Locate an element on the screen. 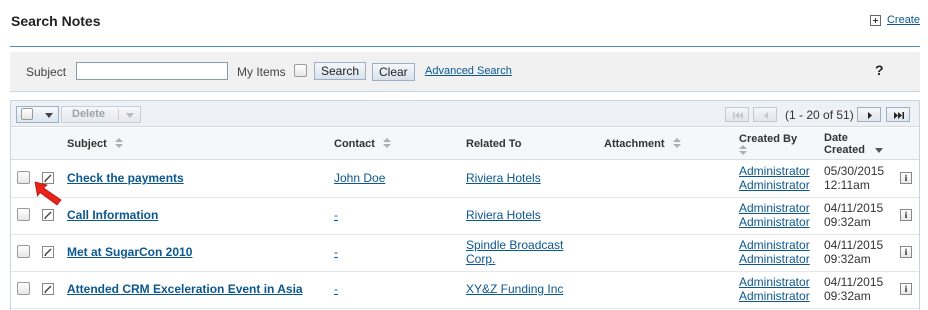  contact-link: John Doe is located at coordinates (359, 178).